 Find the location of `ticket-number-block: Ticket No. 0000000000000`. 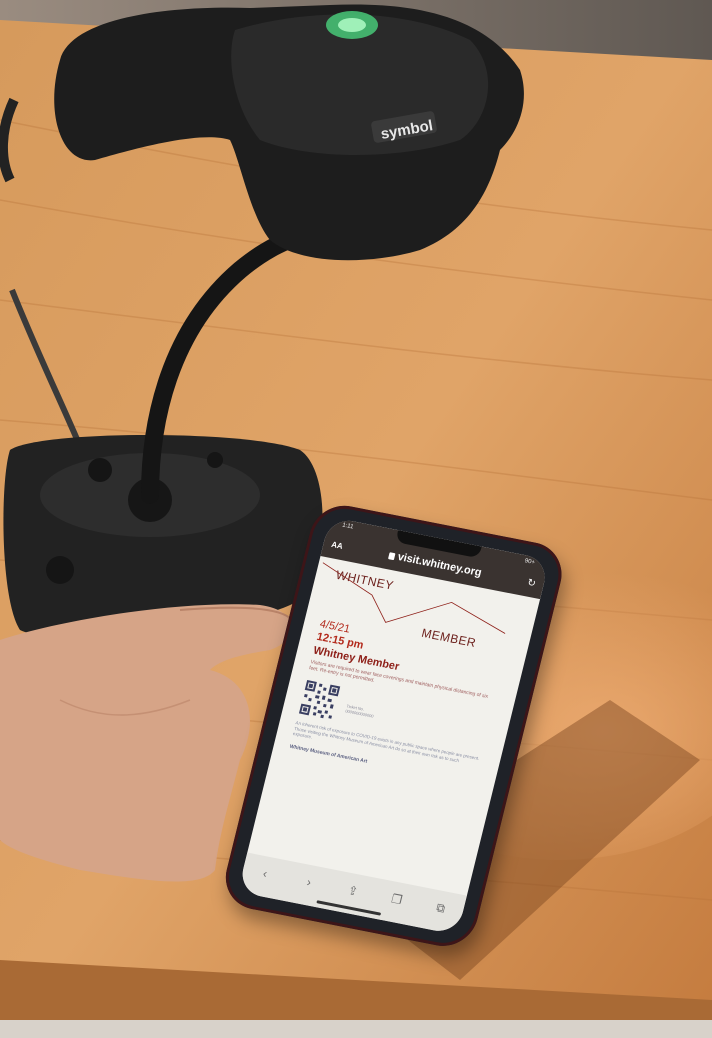

ticket-number-block: Ticket No. 0000000000000 is located at coordinates (360, 710).